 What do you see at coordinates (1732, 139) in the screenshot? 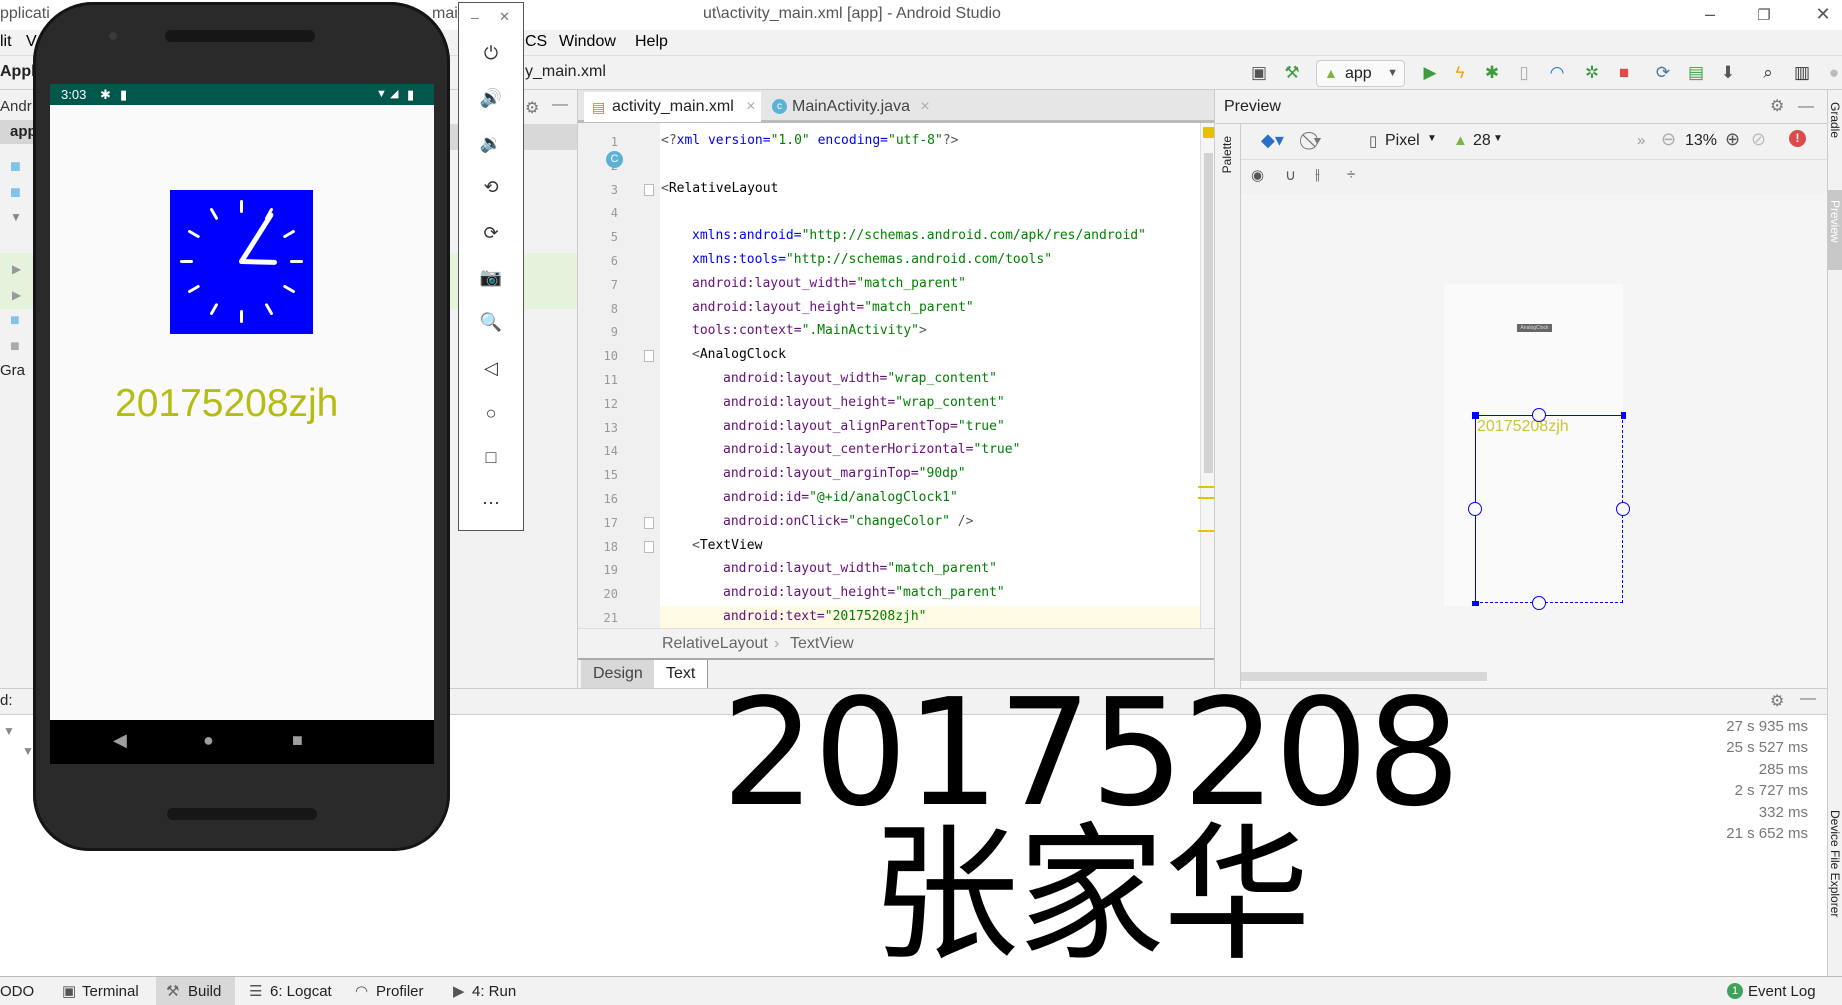
I see `zoom-in-icon: ⊕` at bounding box center [1732, 139].